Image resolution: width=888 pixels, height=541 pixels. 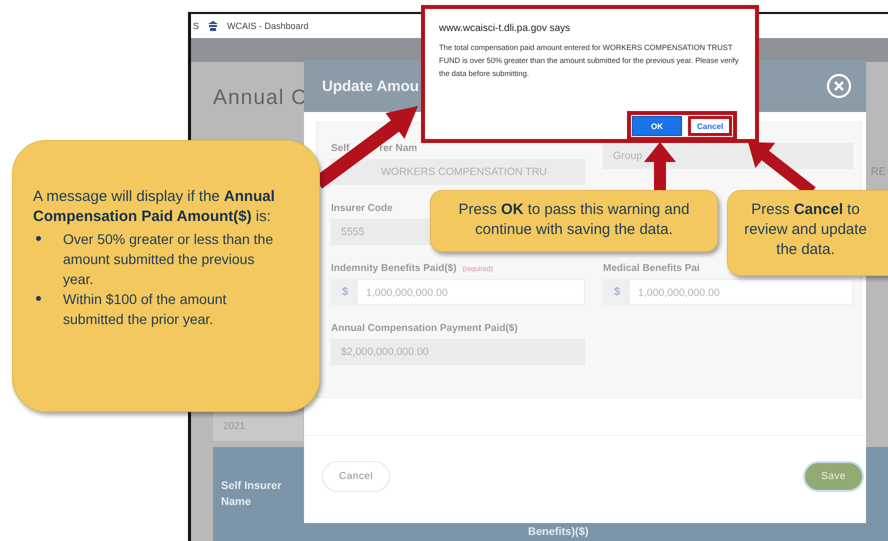 I want to click on close-icon, so click(x=839, y=86).